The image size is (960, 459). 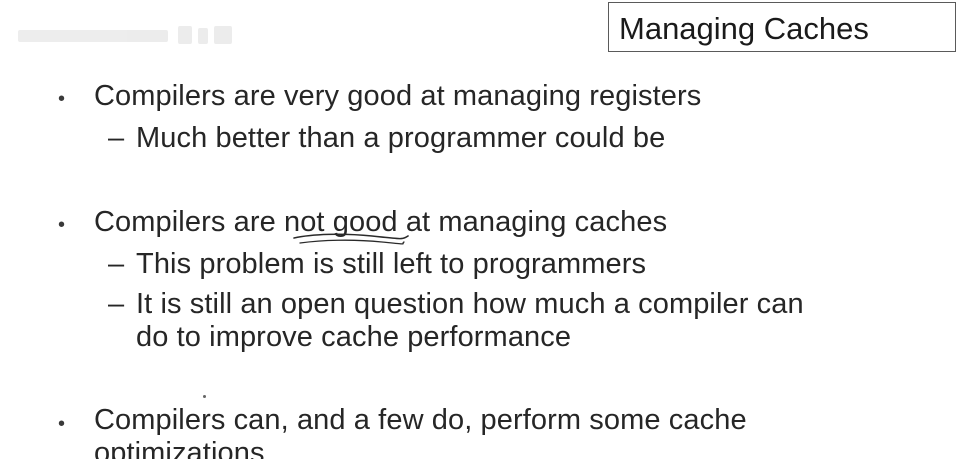 What do you see at coordinates (354, 337) in the screenshot?
I see `sub-bullet-2-2-continuation: do to improve cache performance` at bounding box center [354, 337].